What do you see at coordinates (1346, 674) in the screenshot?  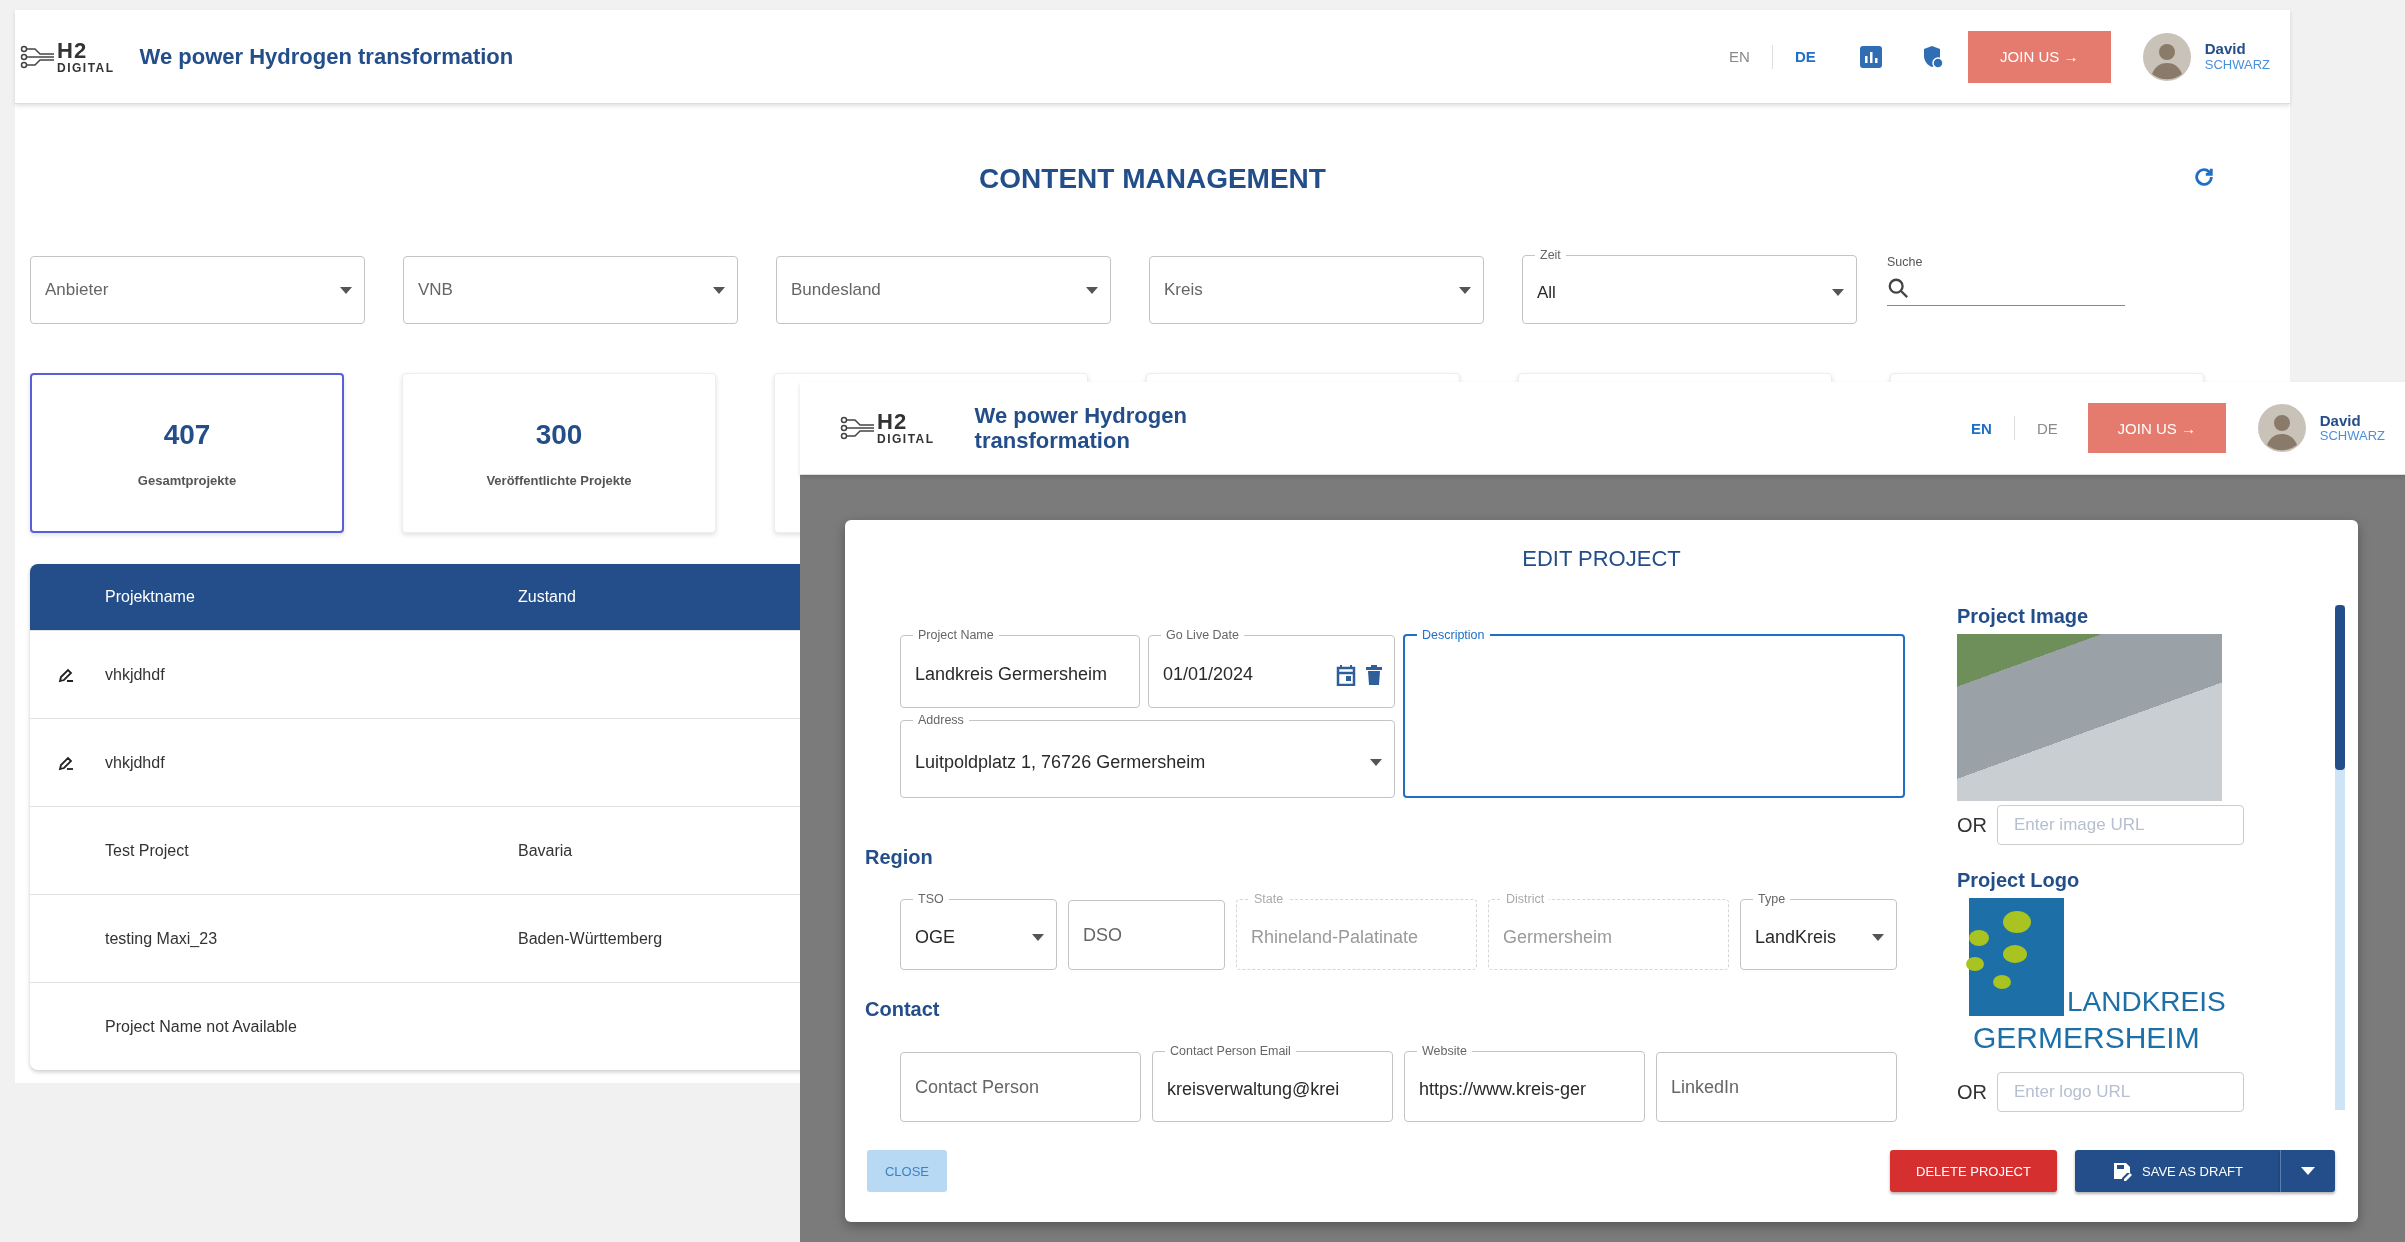 I see `calendar-icon` at bounding box center [1346, 674].